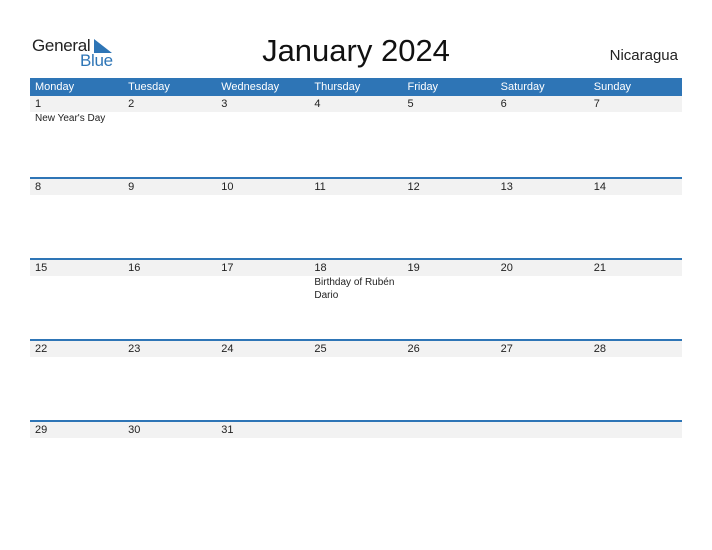 This screenshot has width=712, height=550. I want to click on day-number: 17, so click(227, 268).